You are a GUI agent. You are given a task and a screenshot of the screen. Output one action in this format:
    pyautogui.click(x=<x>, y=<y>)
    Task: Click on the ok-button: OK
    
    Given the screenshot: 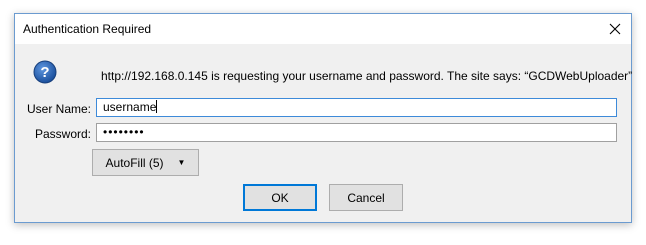 What is the action you would take?
    pyautogui.click(x=280, y=197)
    